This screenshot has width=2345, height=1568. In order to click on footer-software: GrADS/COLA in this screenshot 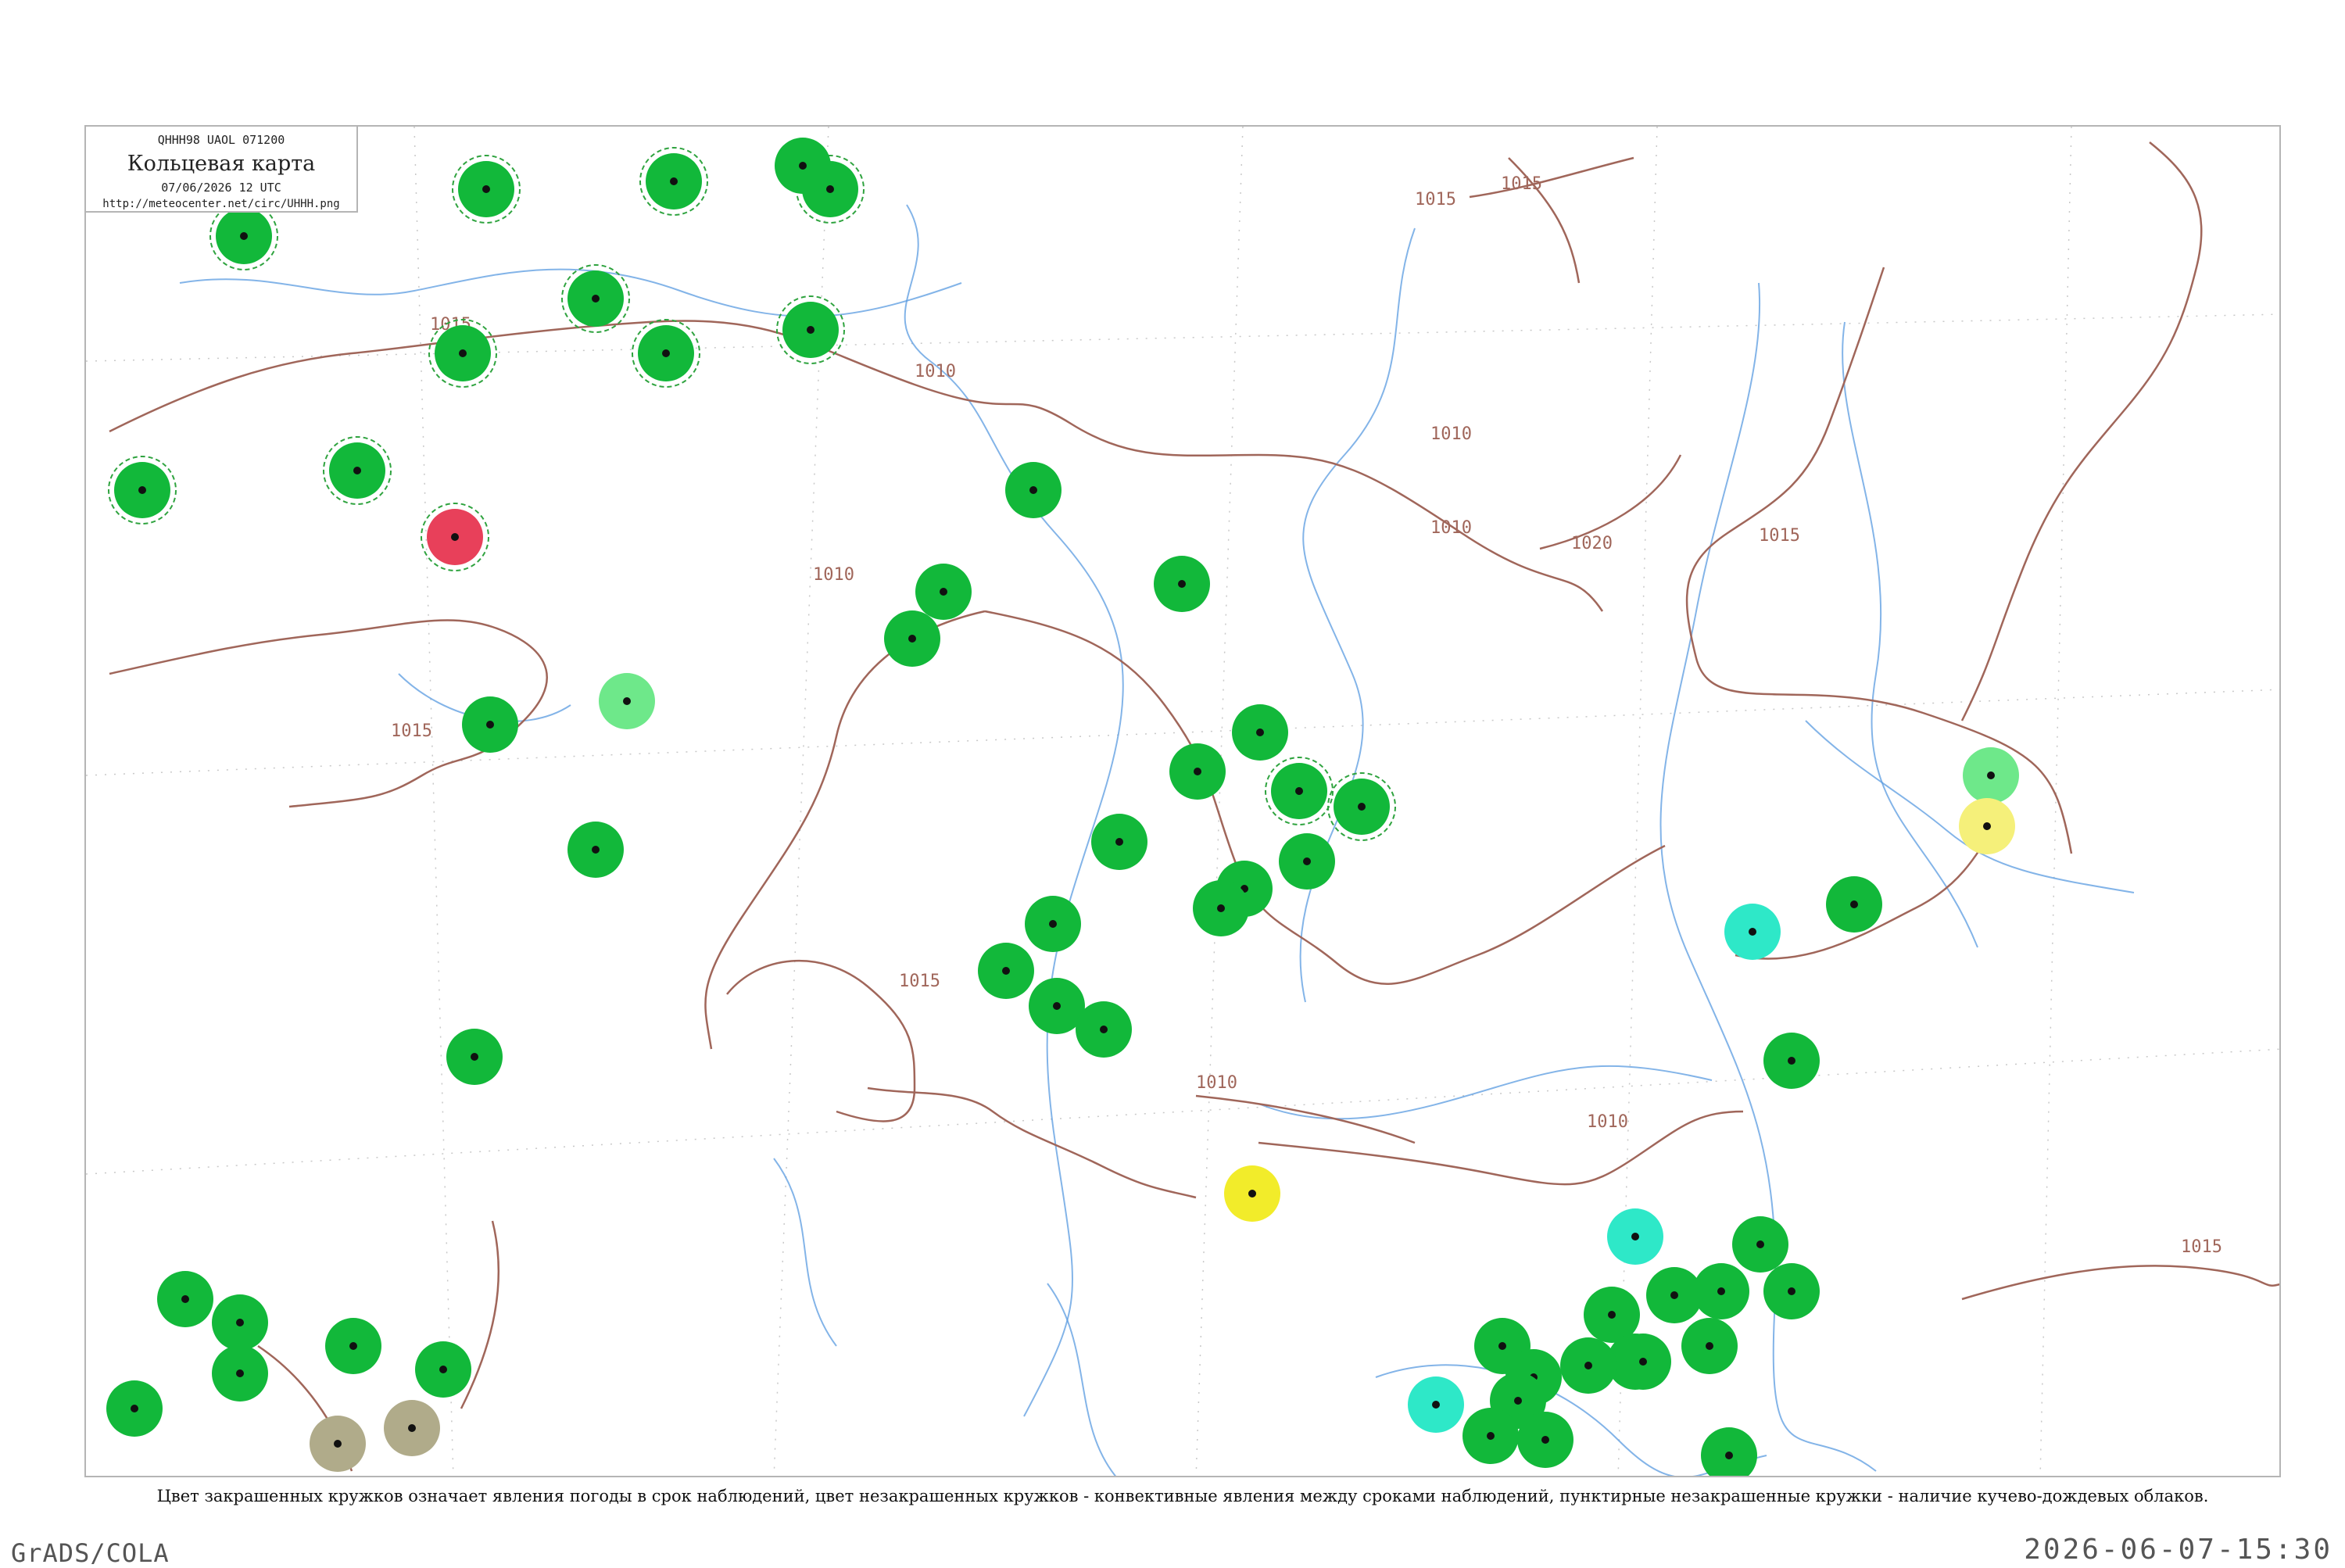, I will do `click(90, 1553)`.